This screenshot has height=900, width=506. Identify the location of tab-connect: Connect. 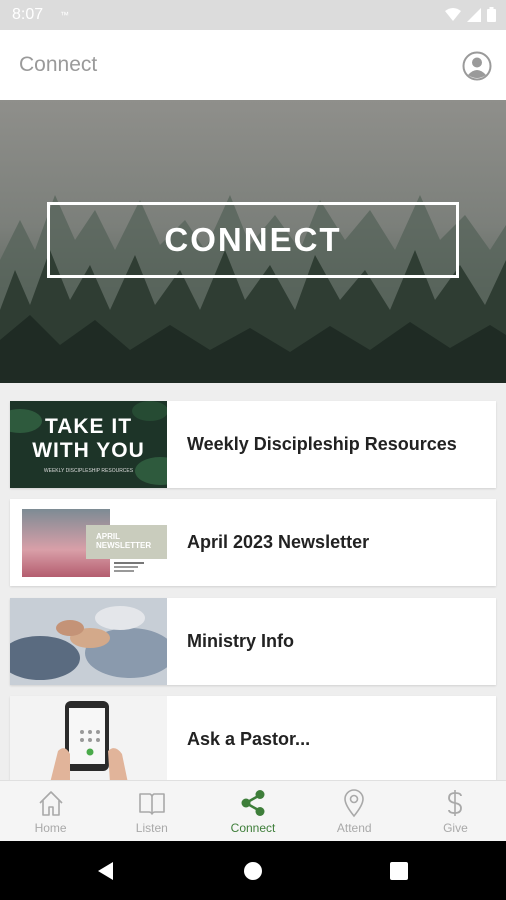
(252, 811).